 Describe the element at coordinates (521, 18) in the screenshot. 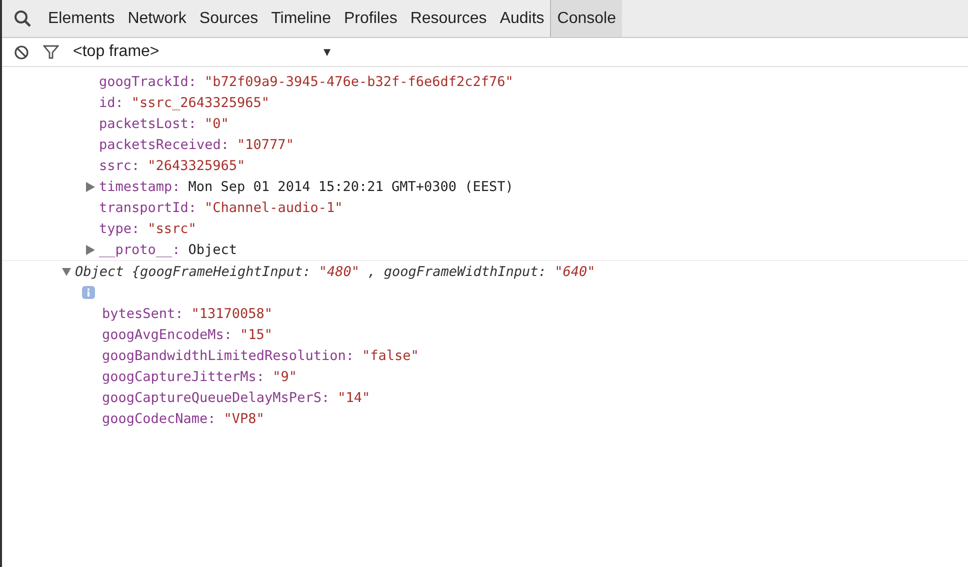

I see `panel-tab: Audits` at that location.